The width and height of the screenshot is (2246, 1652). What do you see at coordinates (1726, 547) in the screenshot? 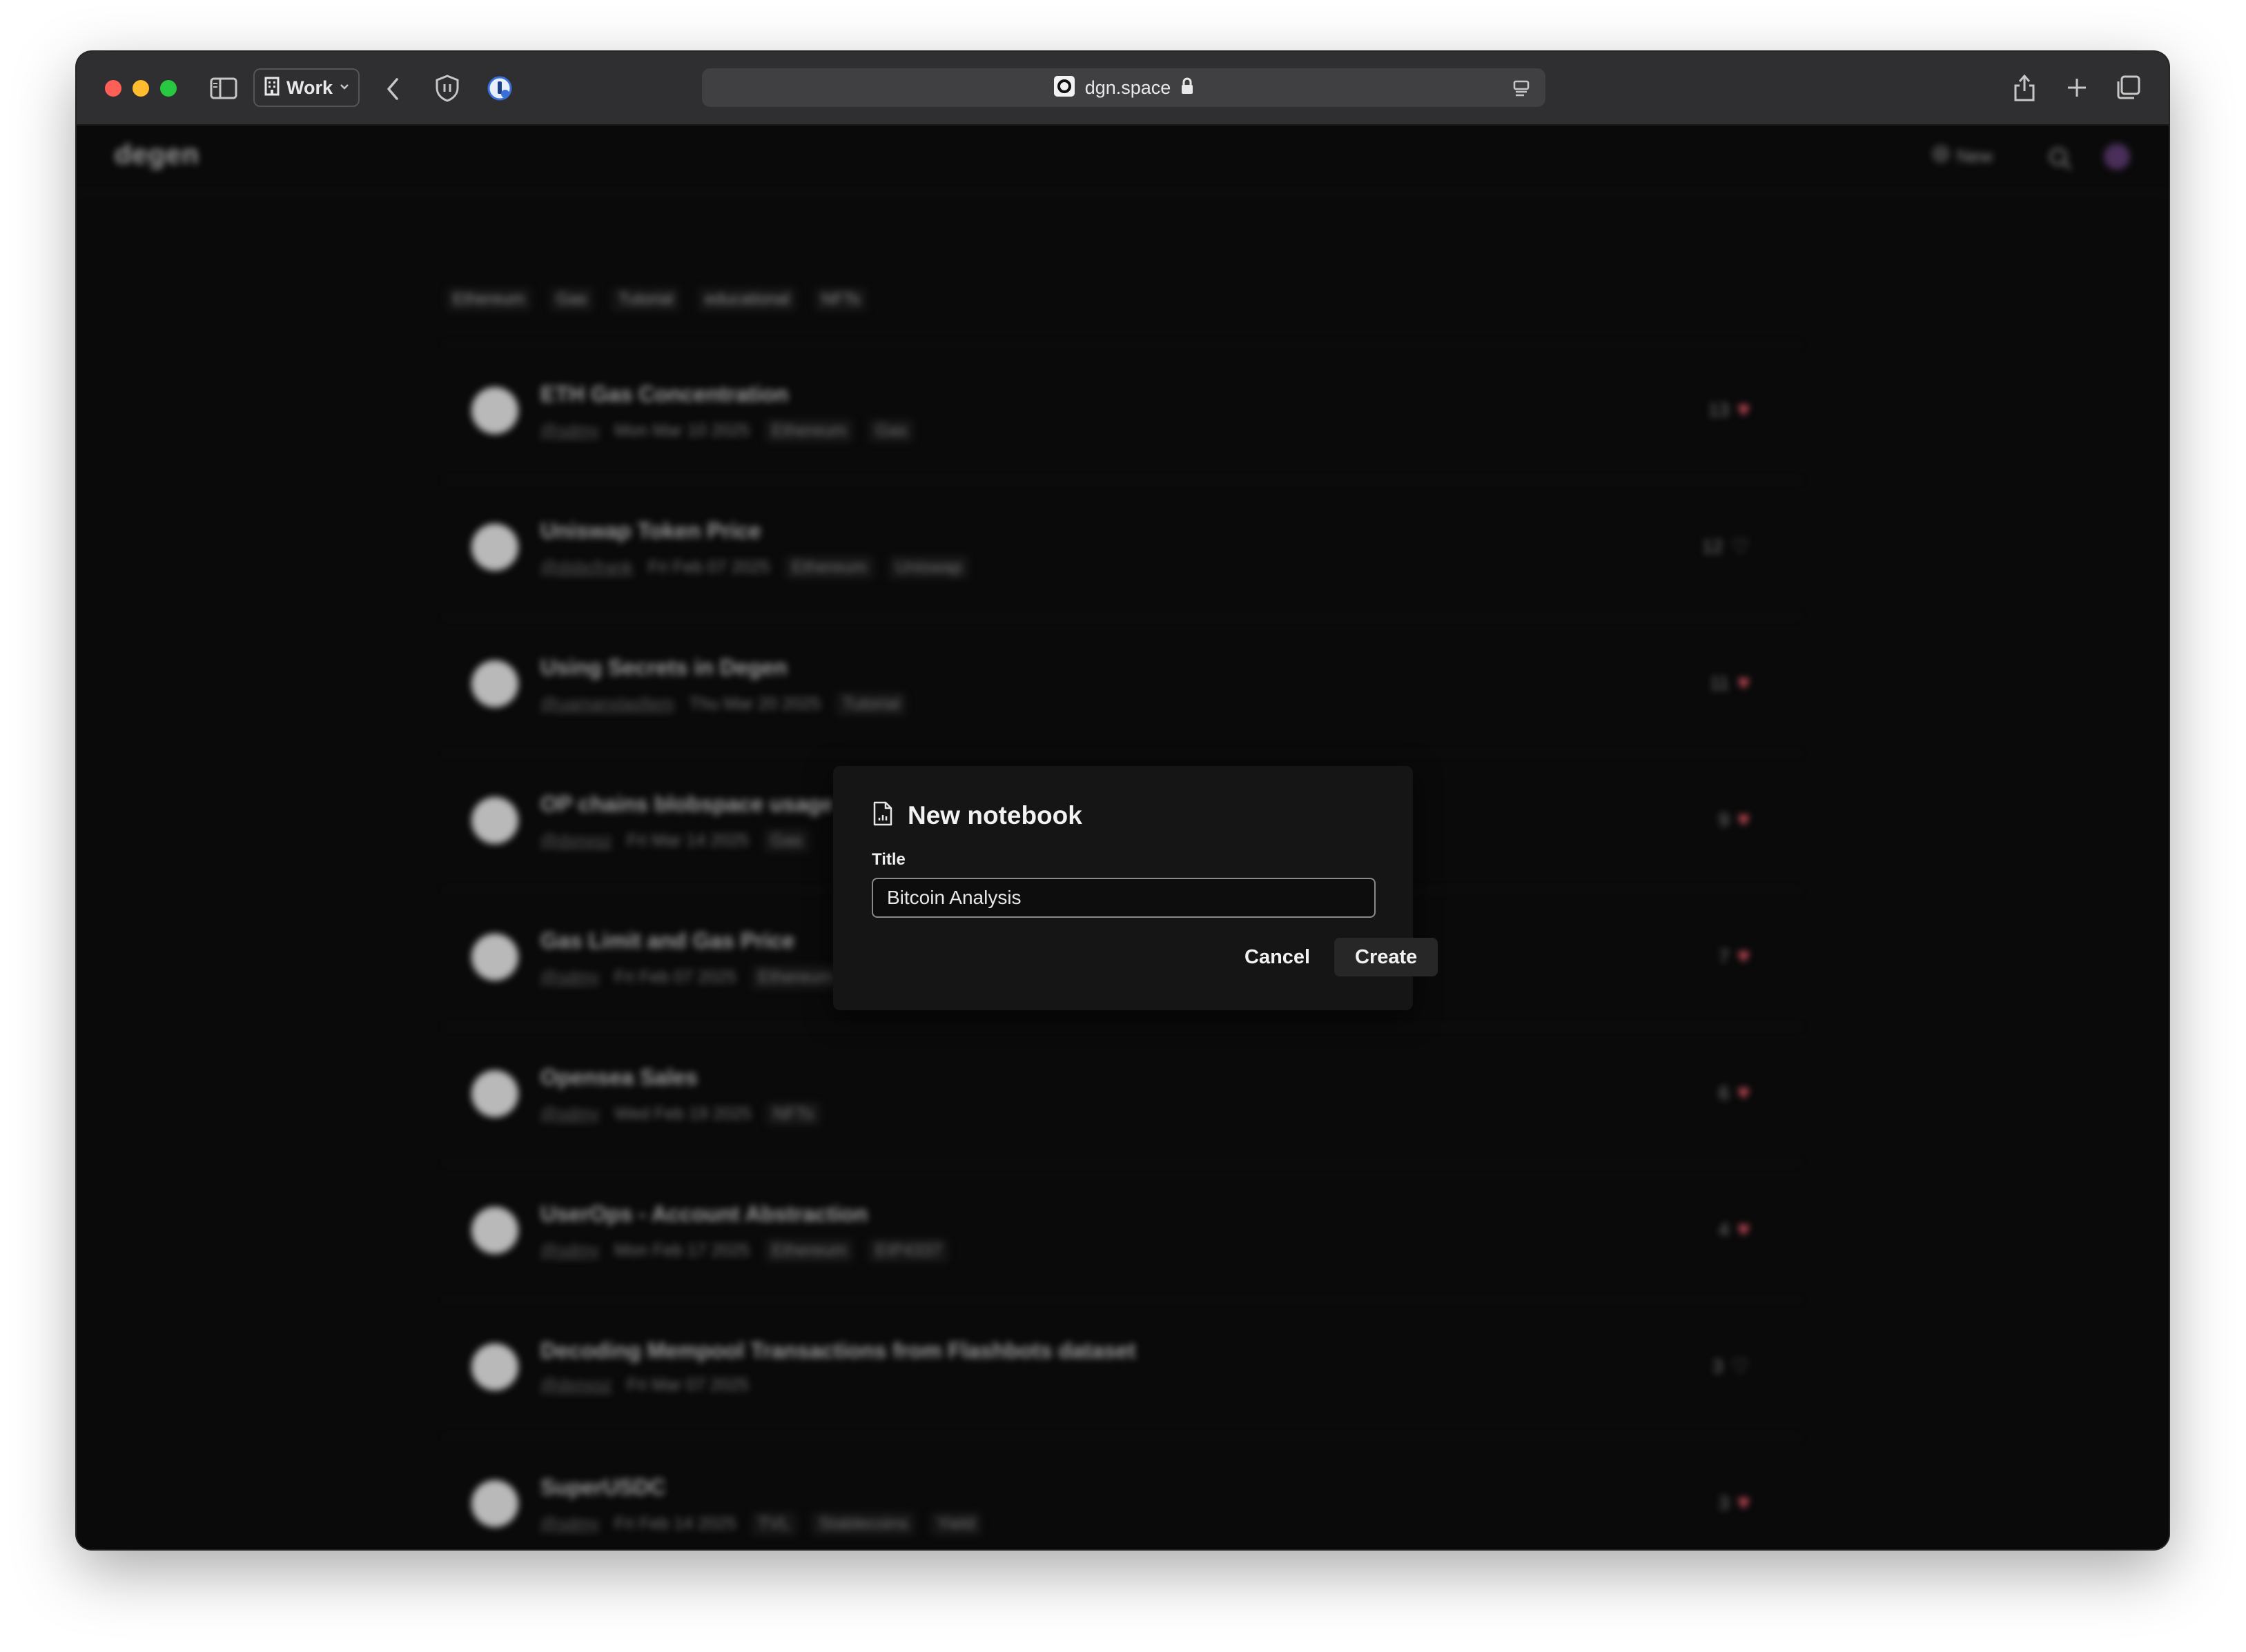
I see `like-counter: 12 ♡` at bounding box center [1726, 547].